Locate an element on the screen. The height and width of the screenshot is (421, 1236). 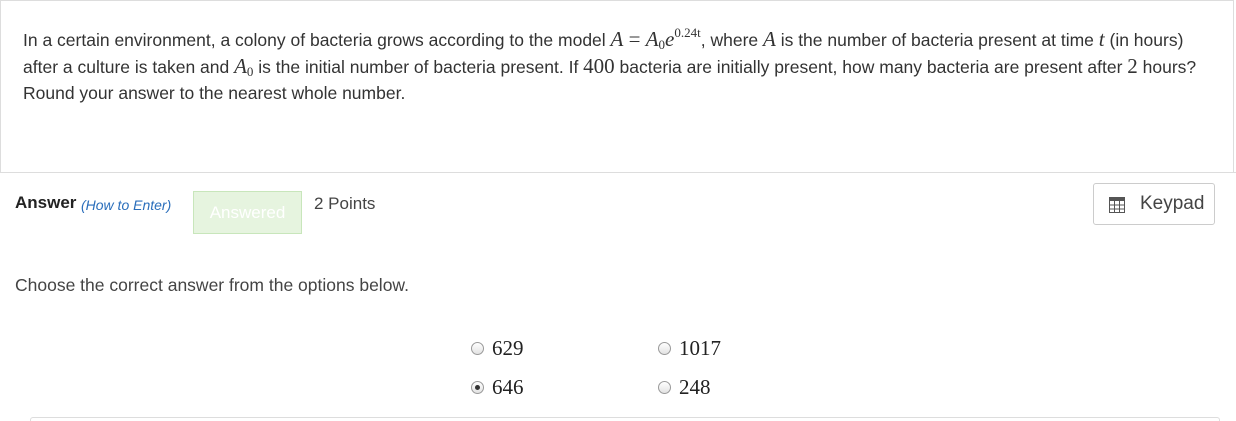
option-label: 629 is located at coordinates (508, 348).